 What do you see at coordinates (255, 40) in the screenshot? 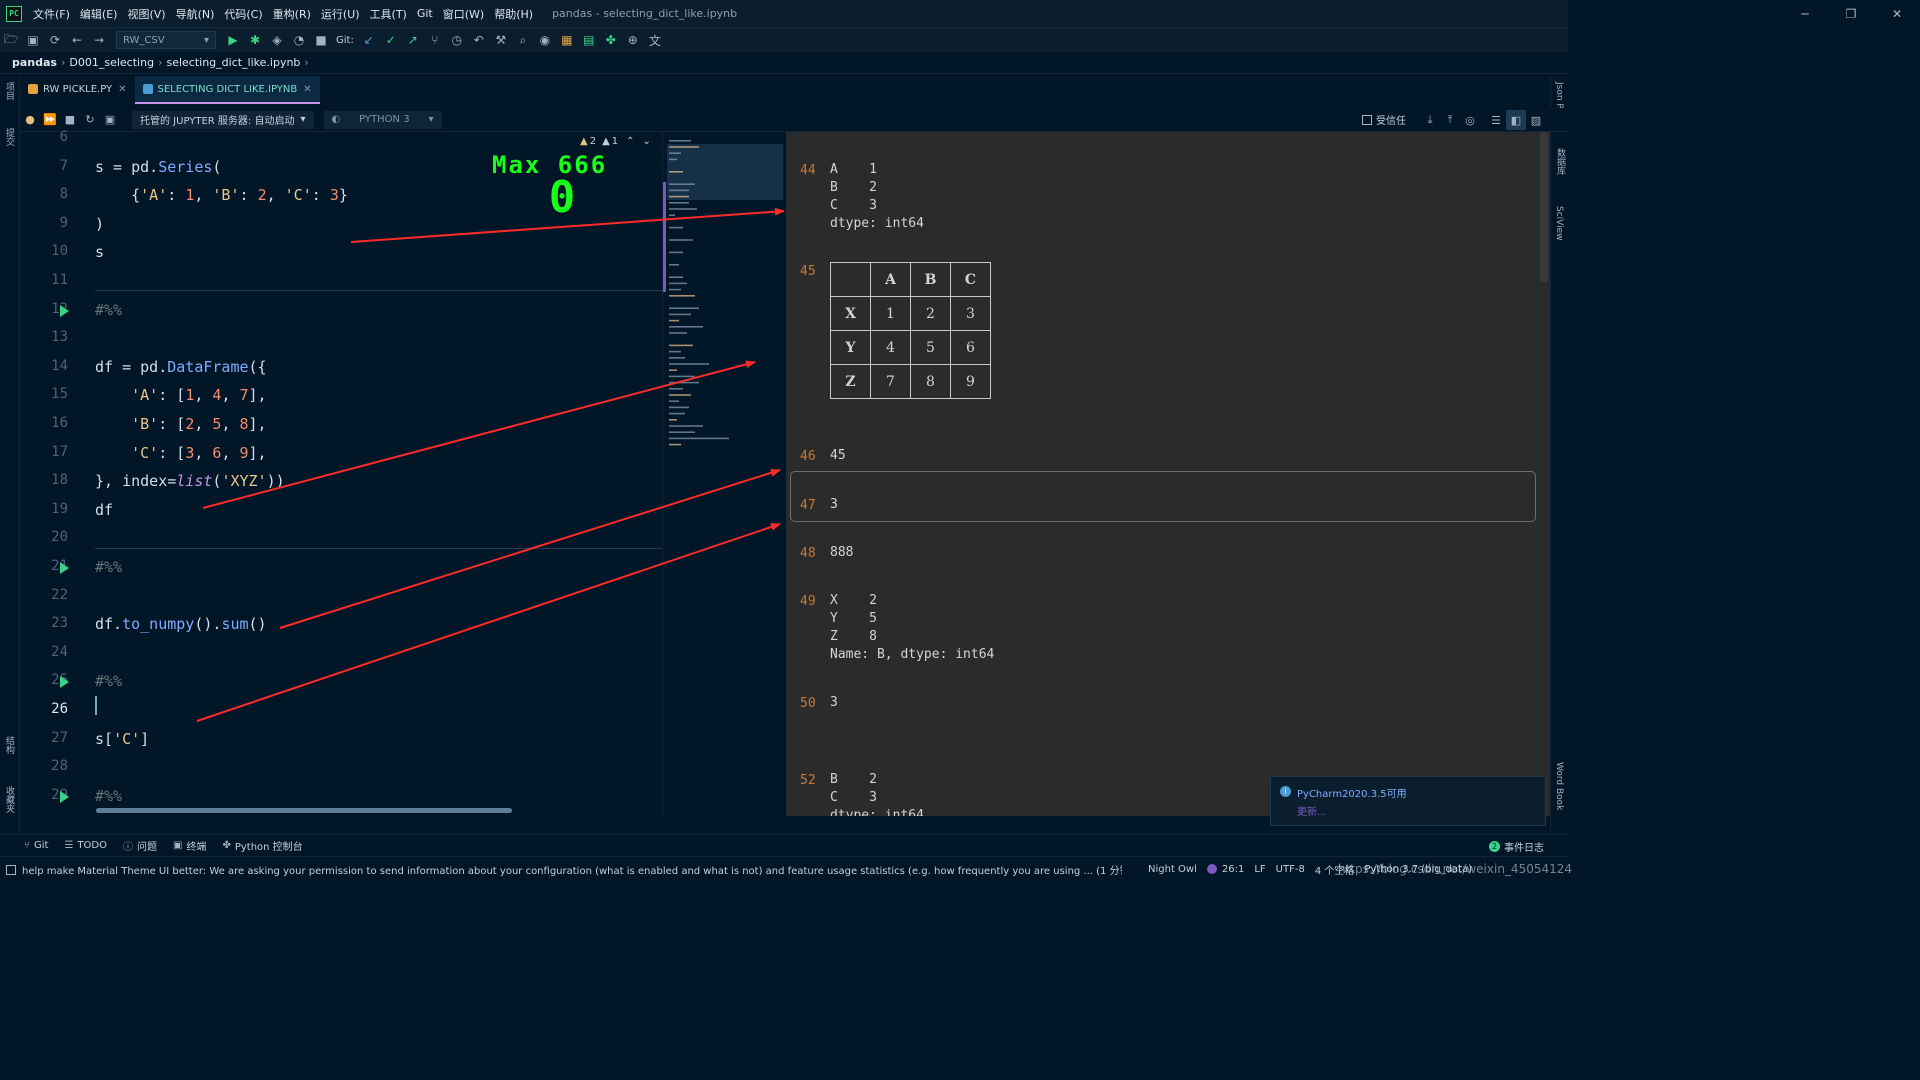
I see `debug-icon: ✱` at bounding box center [255, 40].